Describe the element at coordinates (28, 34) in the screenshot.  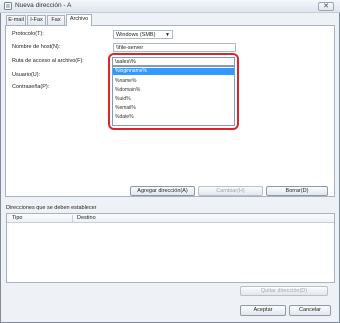
I see `protocol-label: Protocolo(T):` at that location.